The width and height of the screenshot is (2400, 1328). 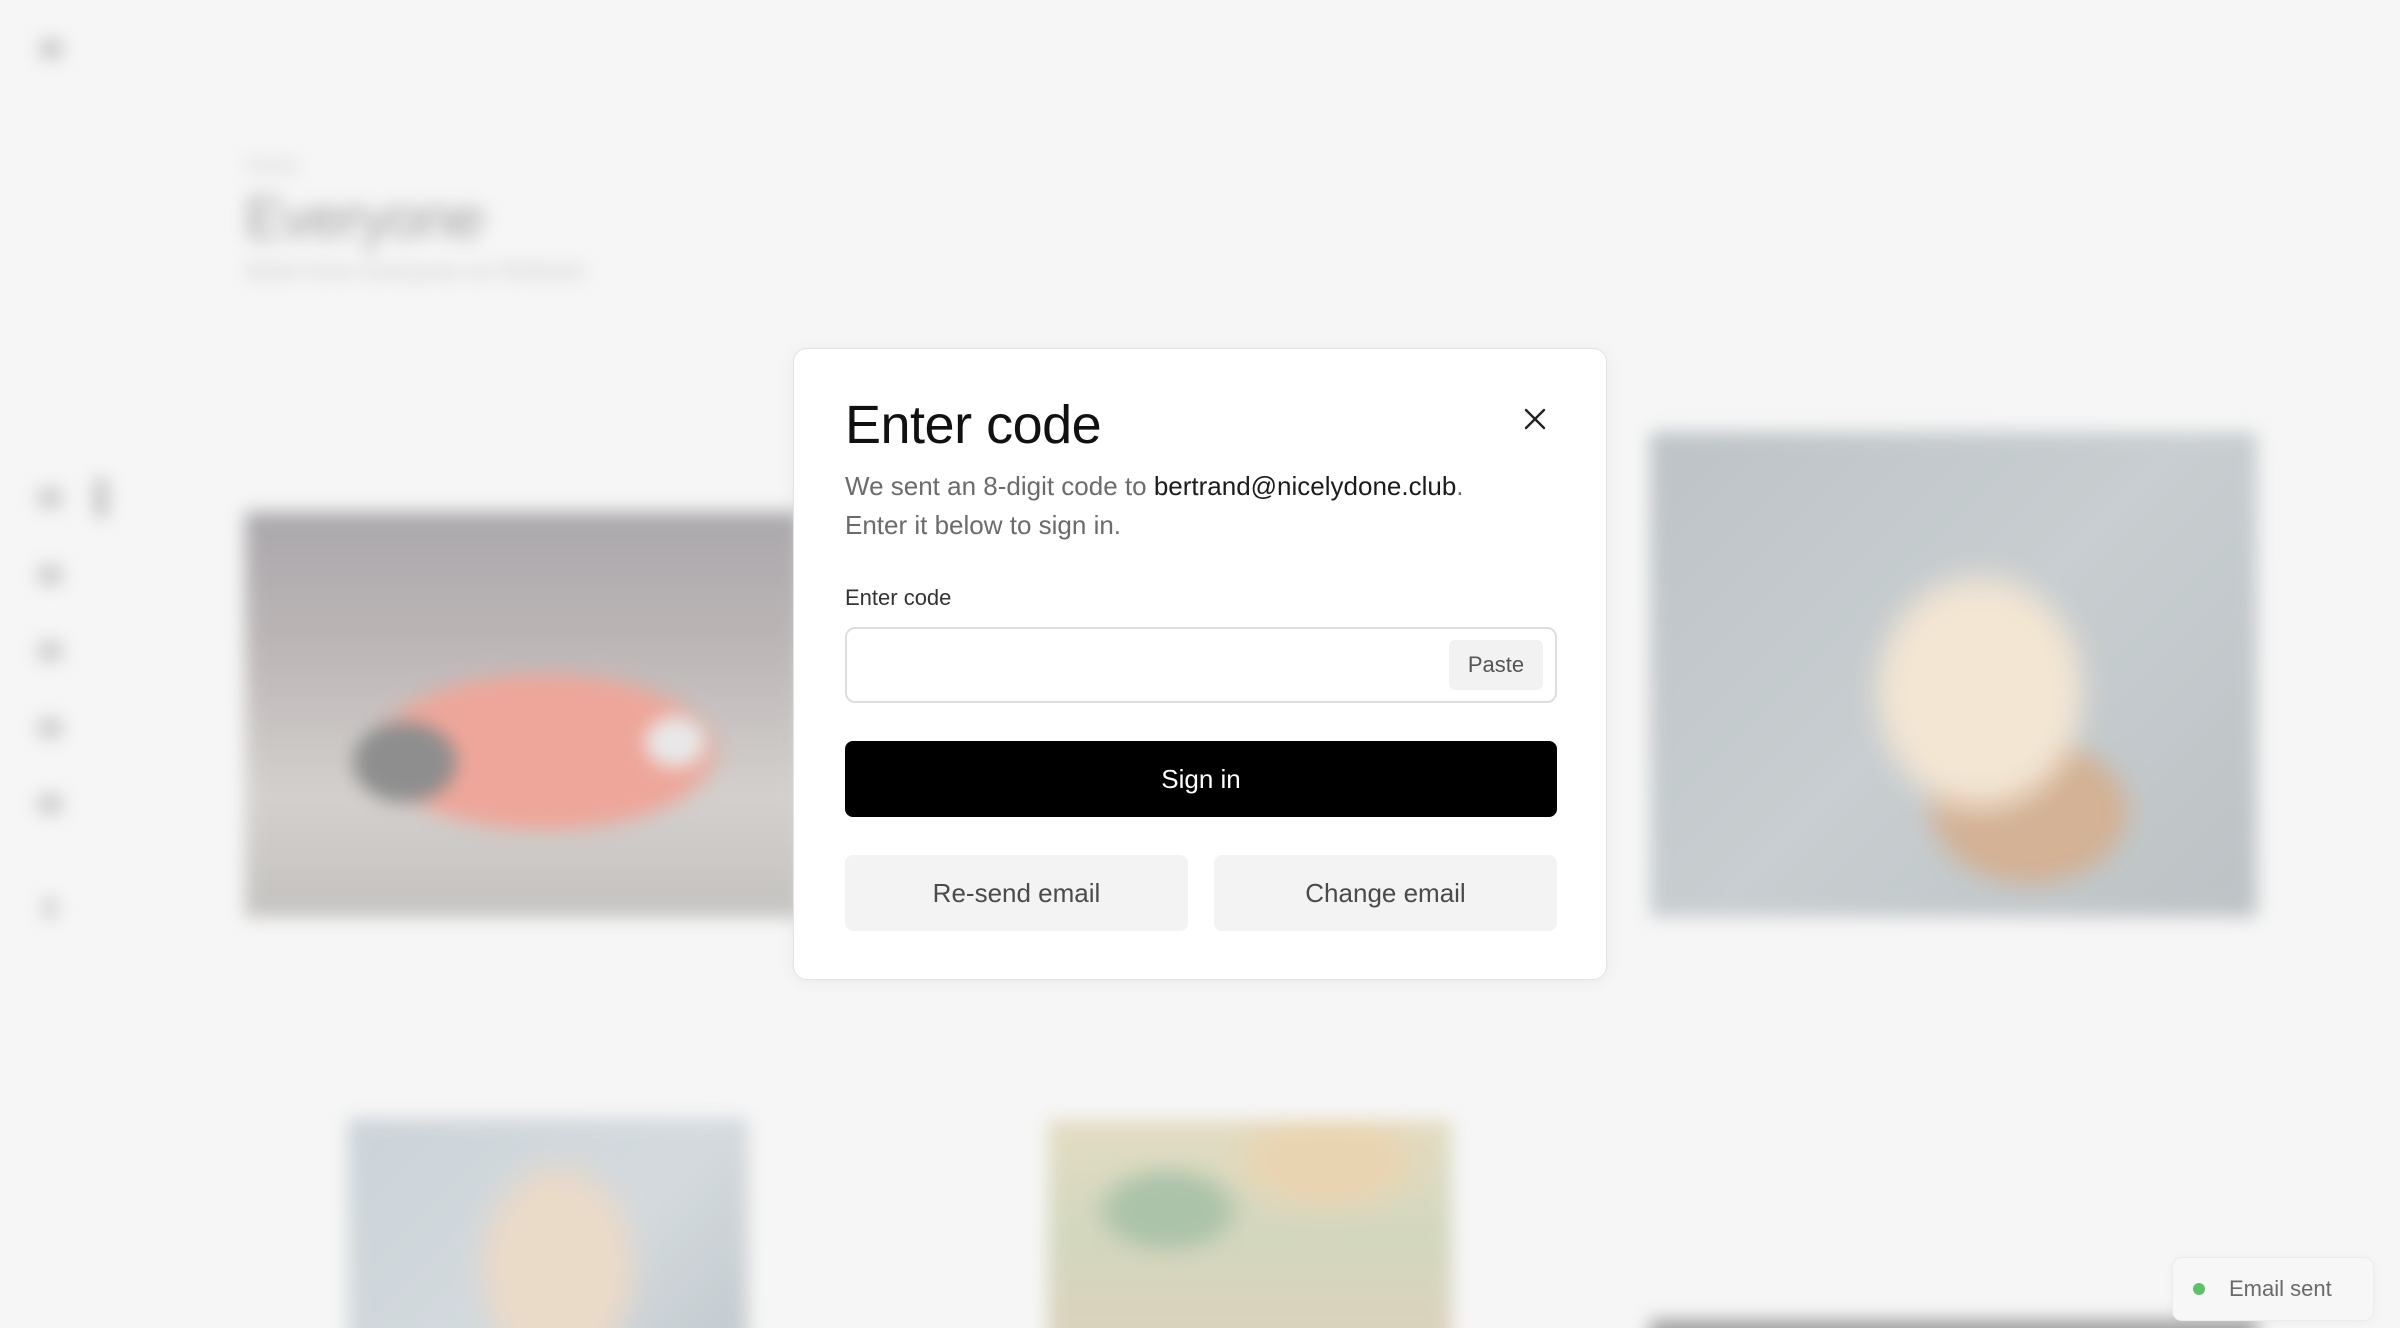 What do you see at coordinates (2199, 1289) in the screenshot?
I see `status-dot-icon` at bounding box center [2199, 1289].